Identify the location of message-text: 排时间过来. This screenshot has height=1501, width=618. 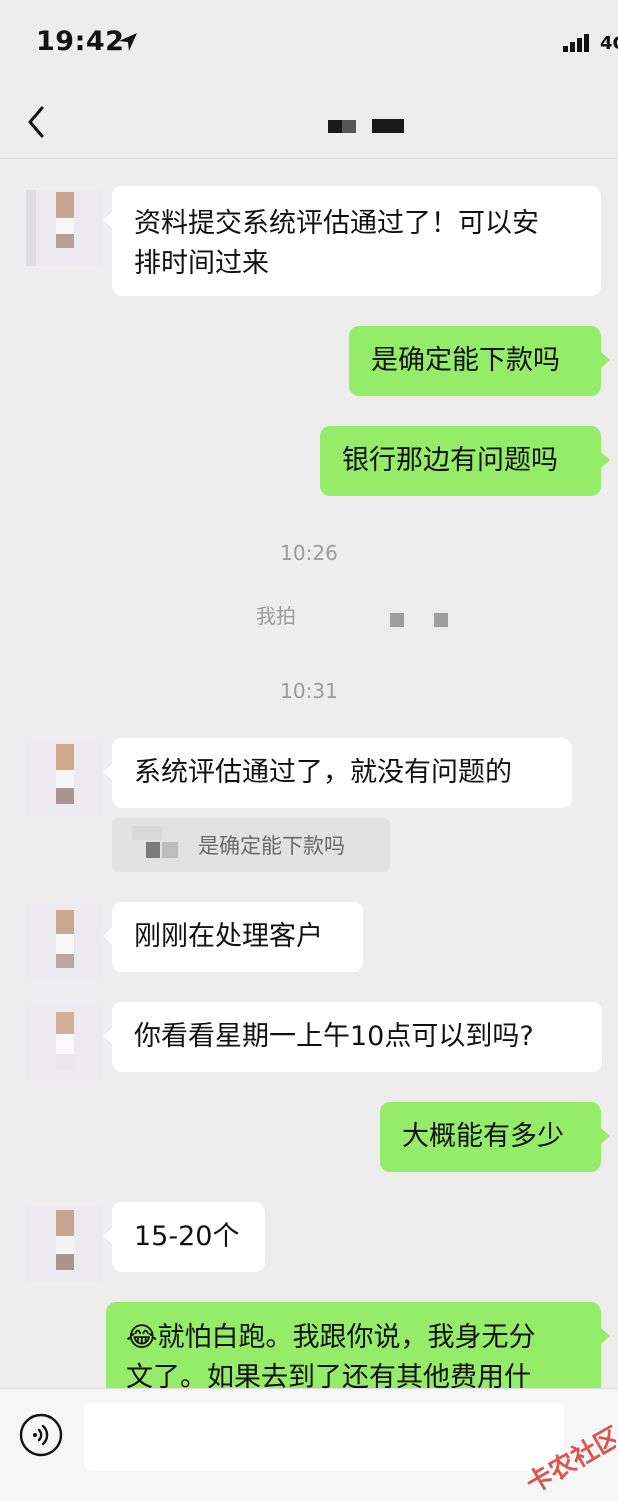
(201, 263).